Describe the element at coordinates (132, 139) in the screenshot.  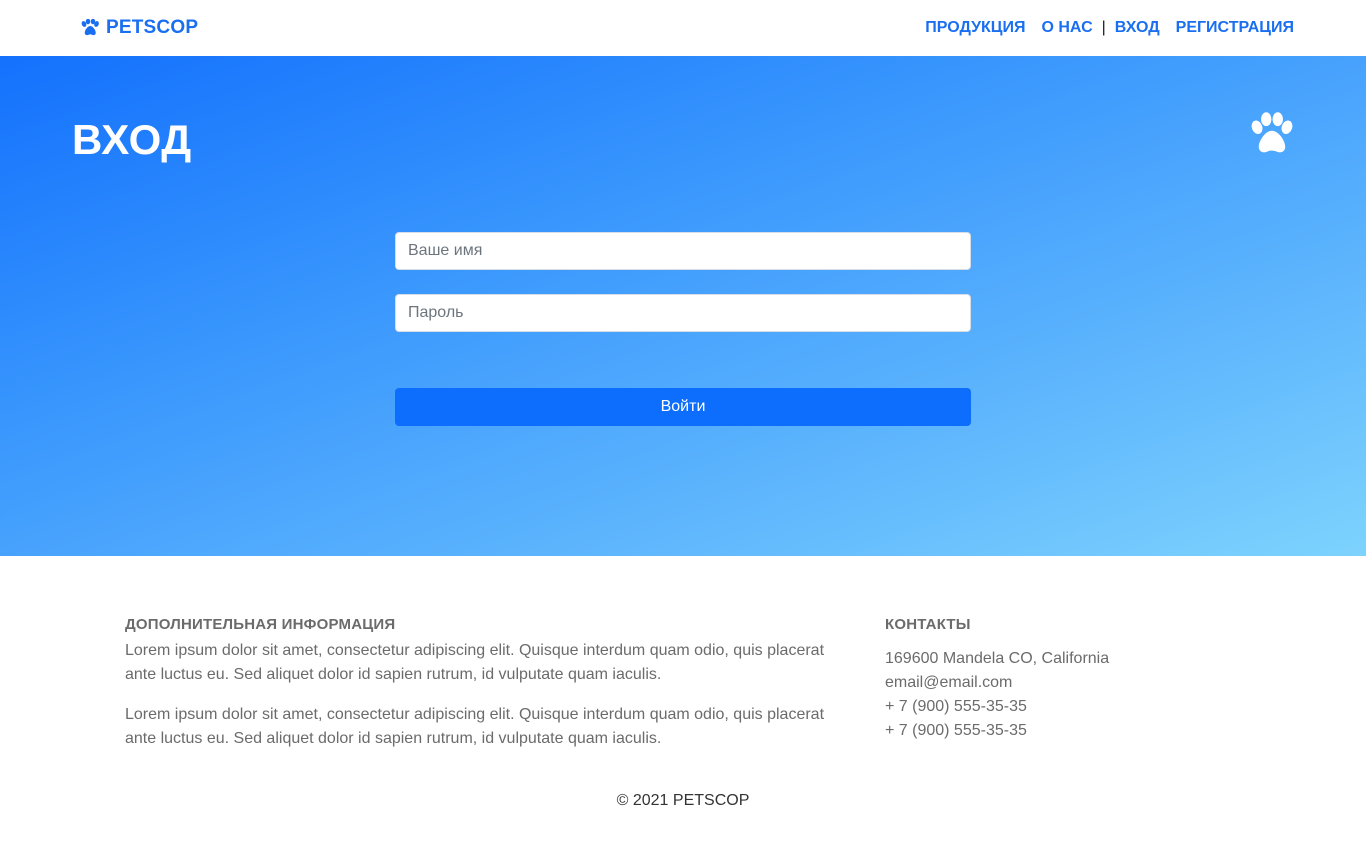
I see `page-title: ВХОД` at that location.